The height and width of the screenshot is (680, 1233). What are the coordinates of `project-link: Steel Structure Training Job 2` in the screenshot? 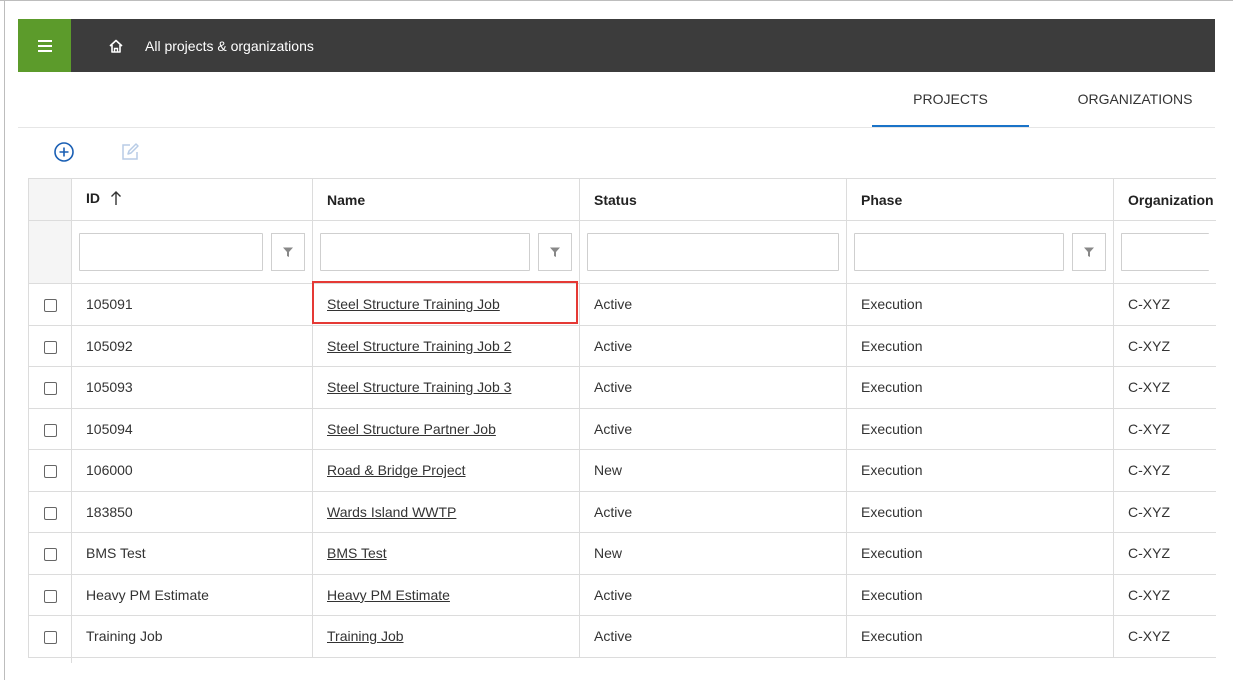 It's located at (419, 346).